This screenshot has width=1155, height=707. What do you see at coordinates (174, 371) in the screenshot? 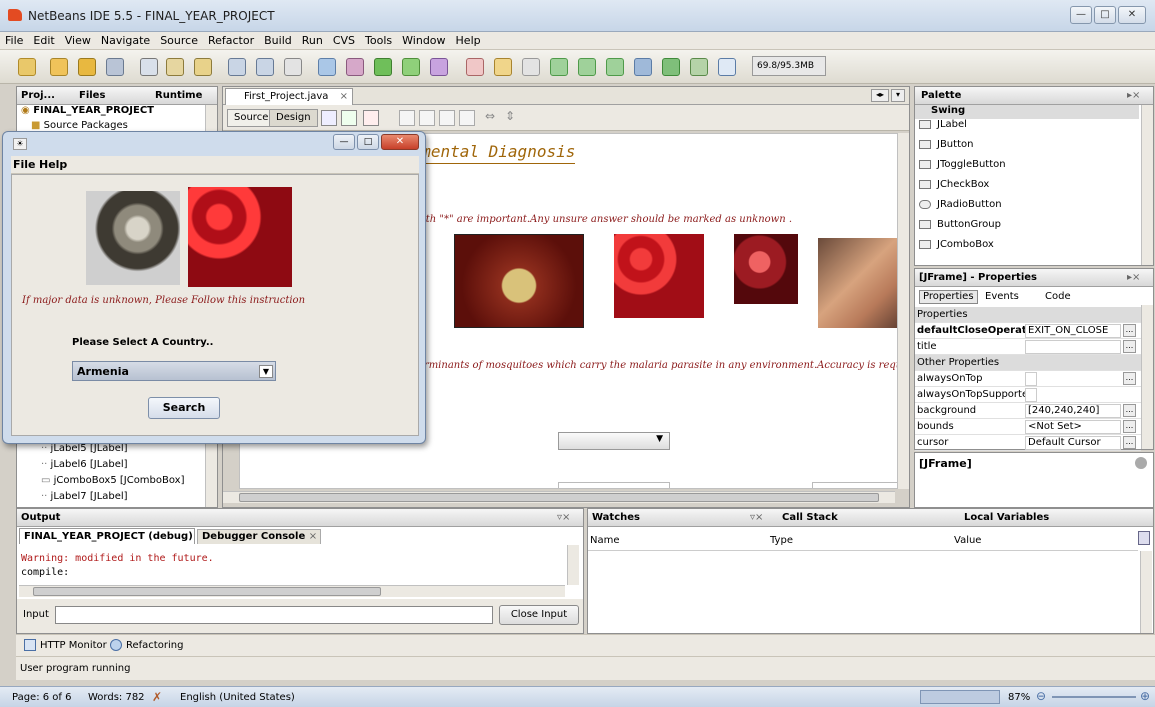
I see `country-select: Armenia ▼` at bounding box center [174, 371].